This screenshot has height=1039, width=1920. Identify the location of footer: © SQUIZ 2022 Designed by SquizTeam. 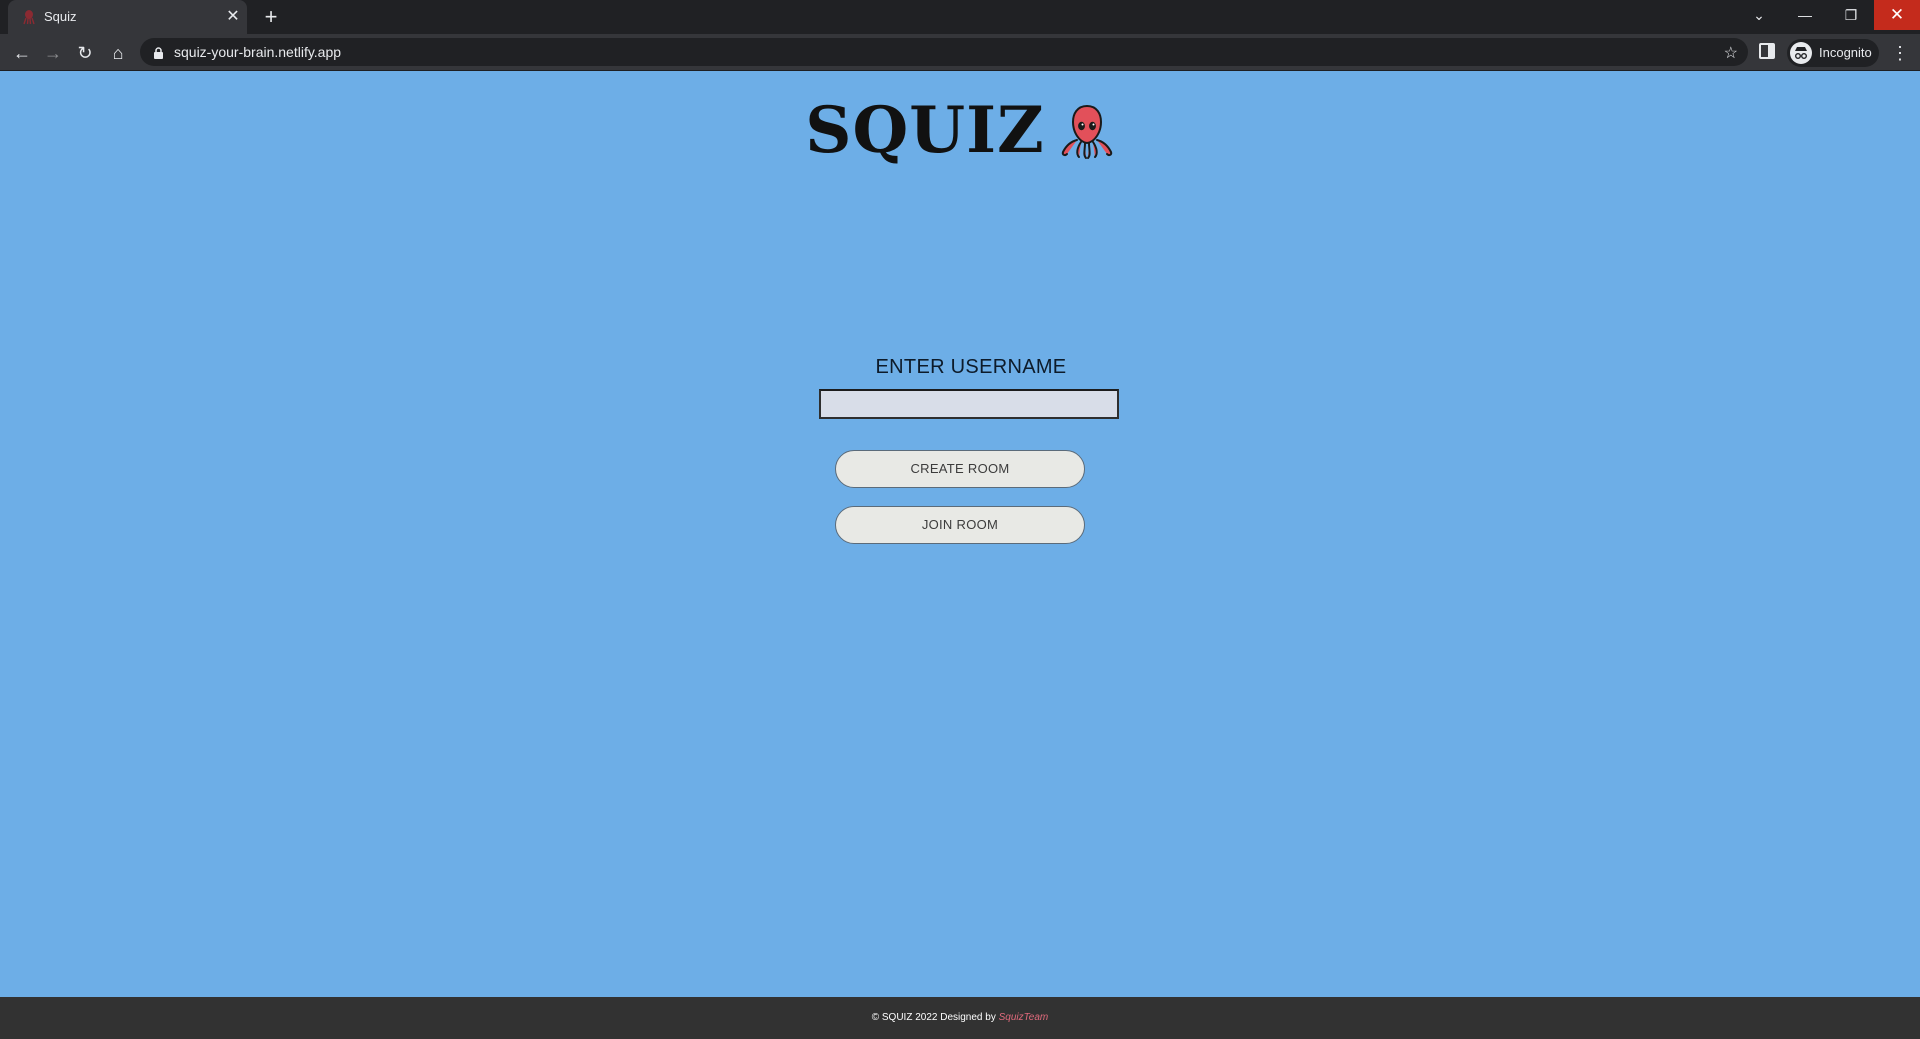
(960, 1018).